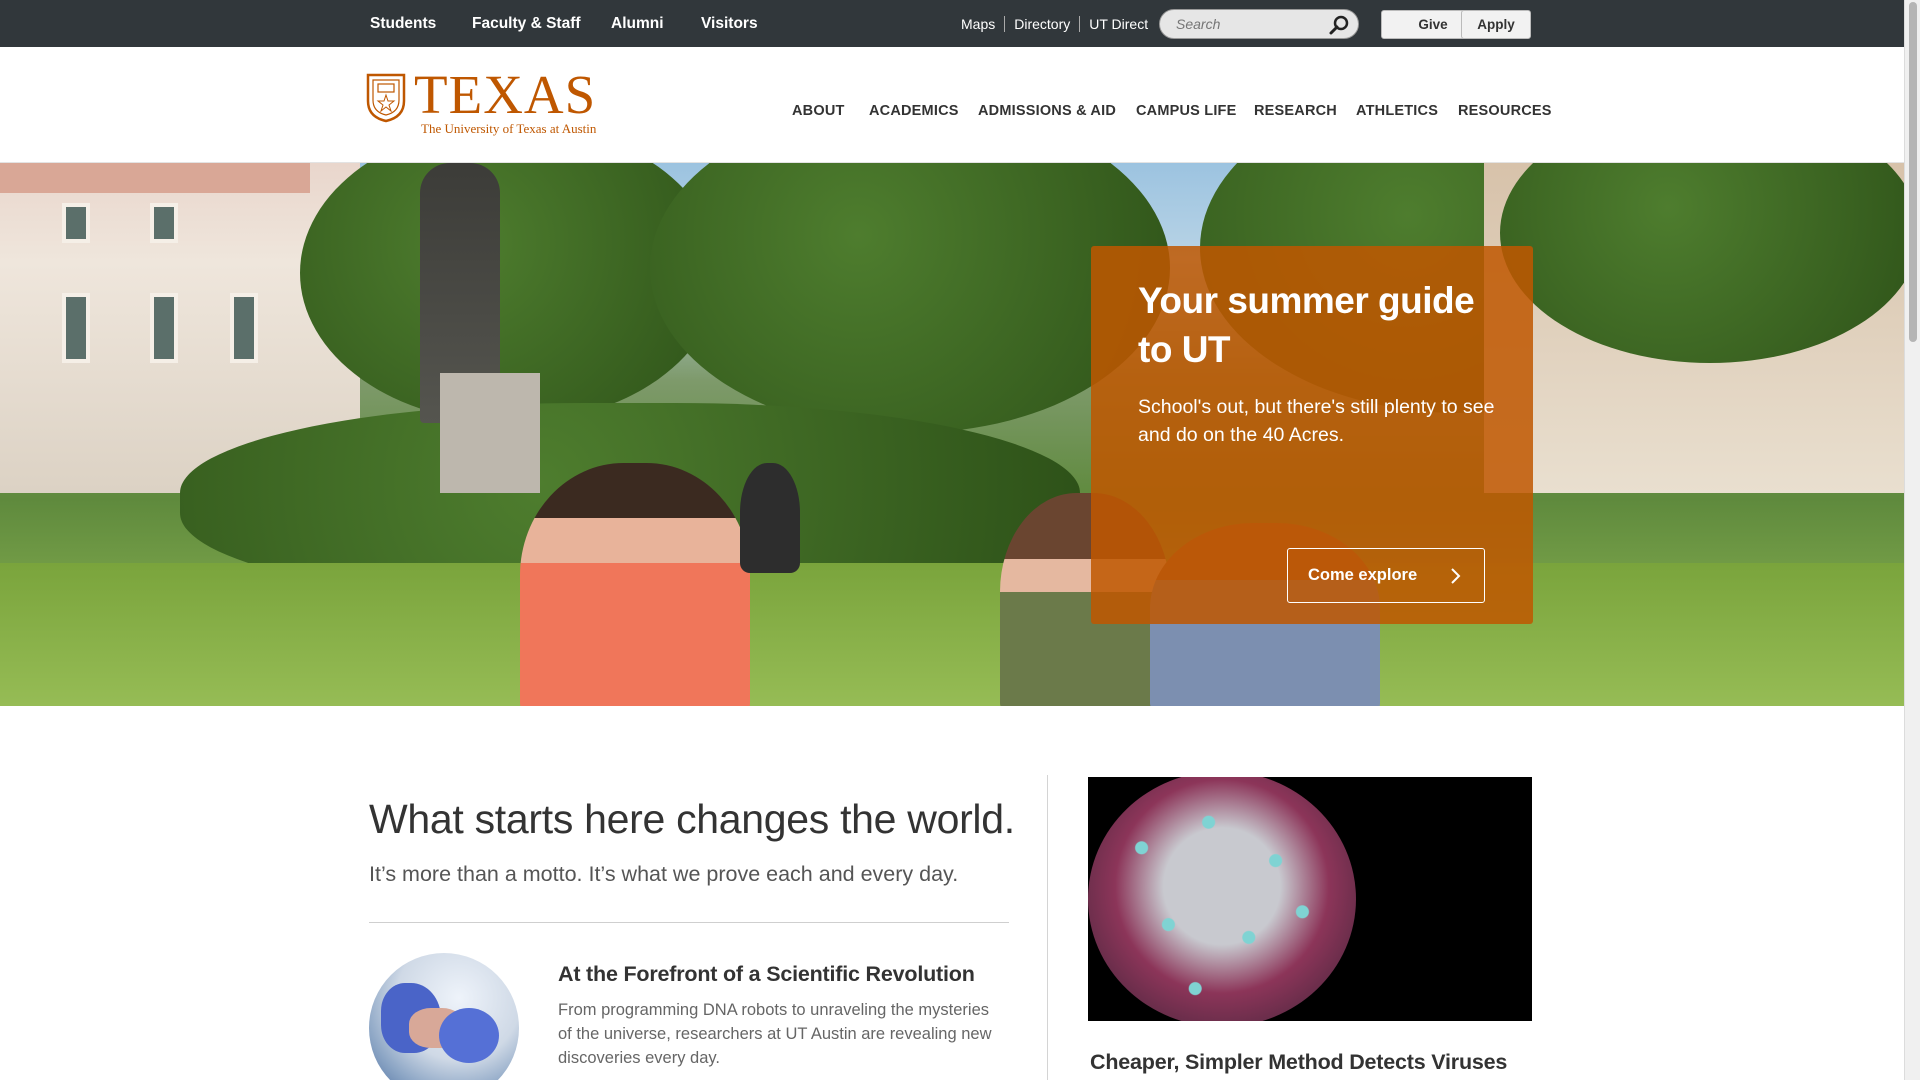  Describe the element at coordinates (1339, 25) in the screenshot. I see `search-icon` at that location.